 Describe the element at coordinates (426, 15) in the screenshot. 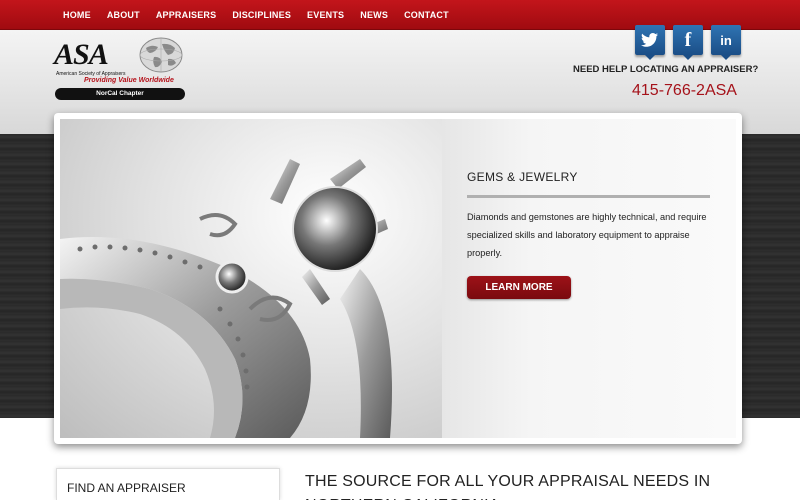

I see `nav-contact: CONTACT` at that location.